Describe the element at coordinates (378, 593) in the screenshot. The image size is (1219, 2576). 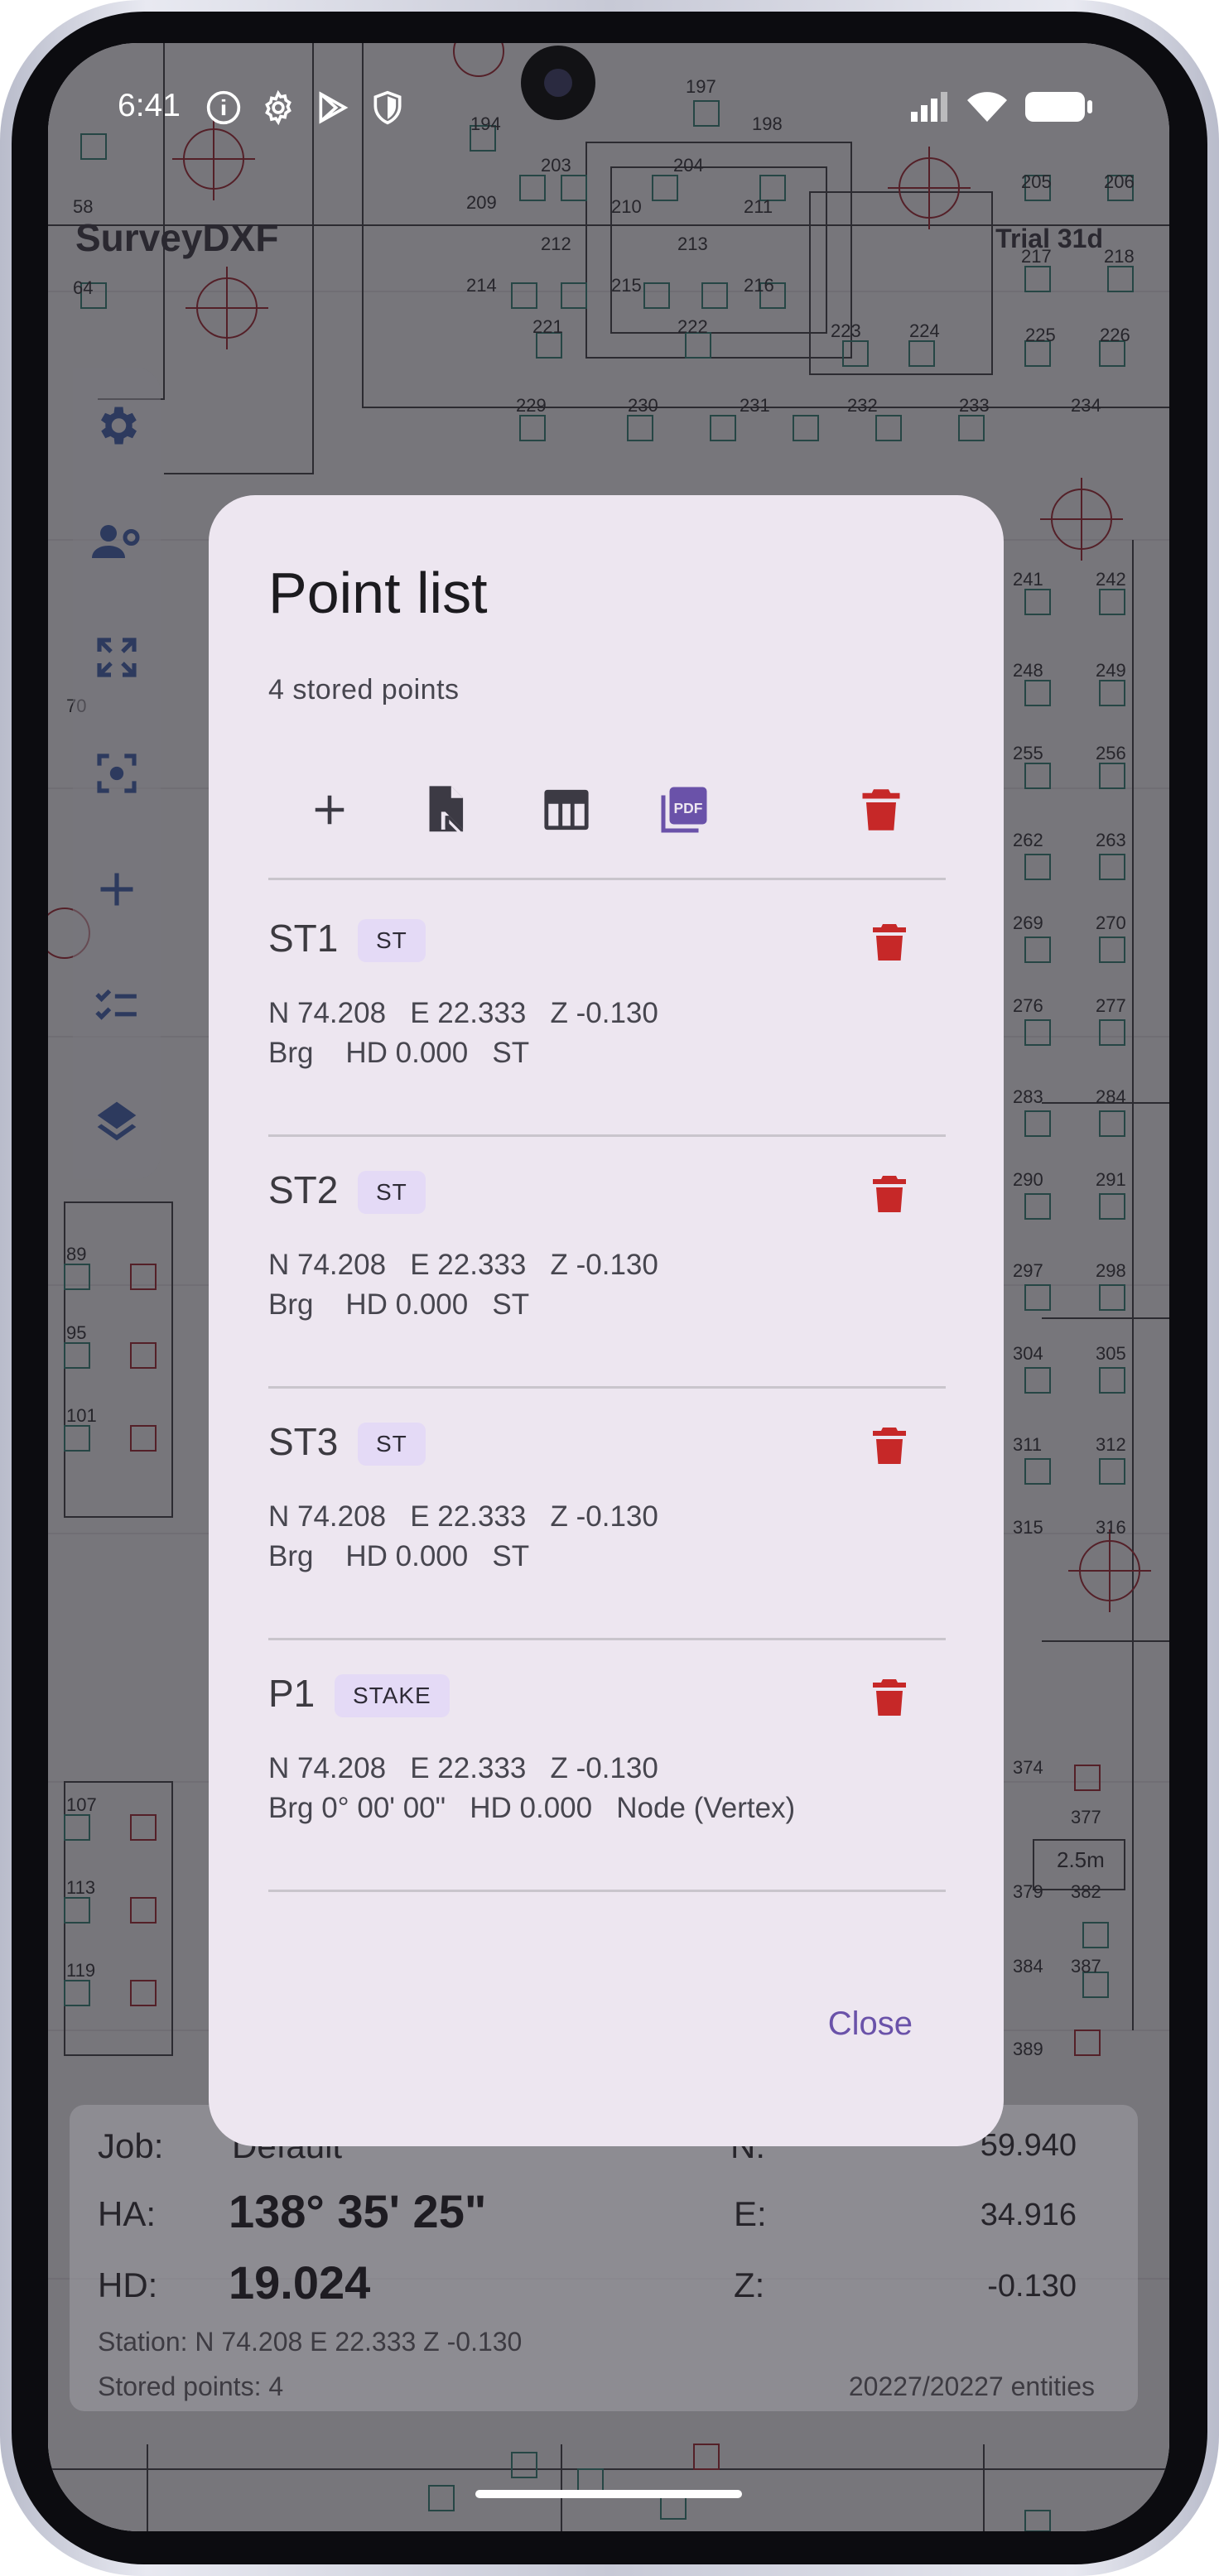
I see `dialog-title: Point list` at that location.